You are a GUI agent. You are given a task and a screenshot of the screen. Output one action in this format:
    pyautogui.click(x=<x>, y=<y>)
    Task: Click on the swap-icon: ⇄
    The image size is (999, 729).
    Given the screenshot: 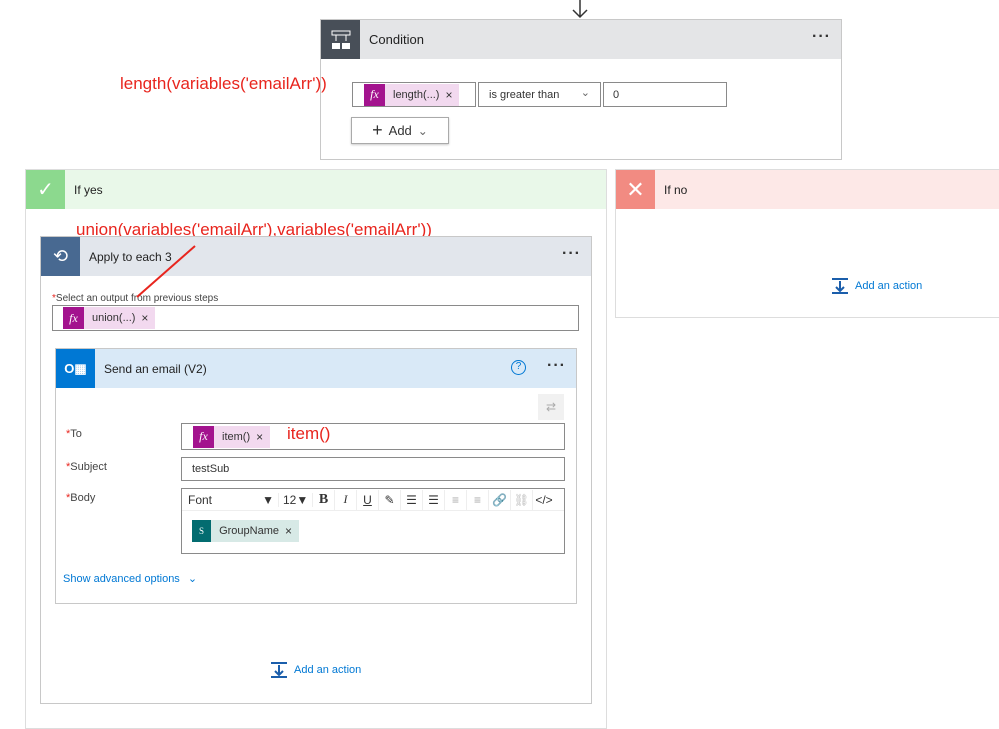 What is the action you would take?
    pyautogui.click(x=551, y=407)
    